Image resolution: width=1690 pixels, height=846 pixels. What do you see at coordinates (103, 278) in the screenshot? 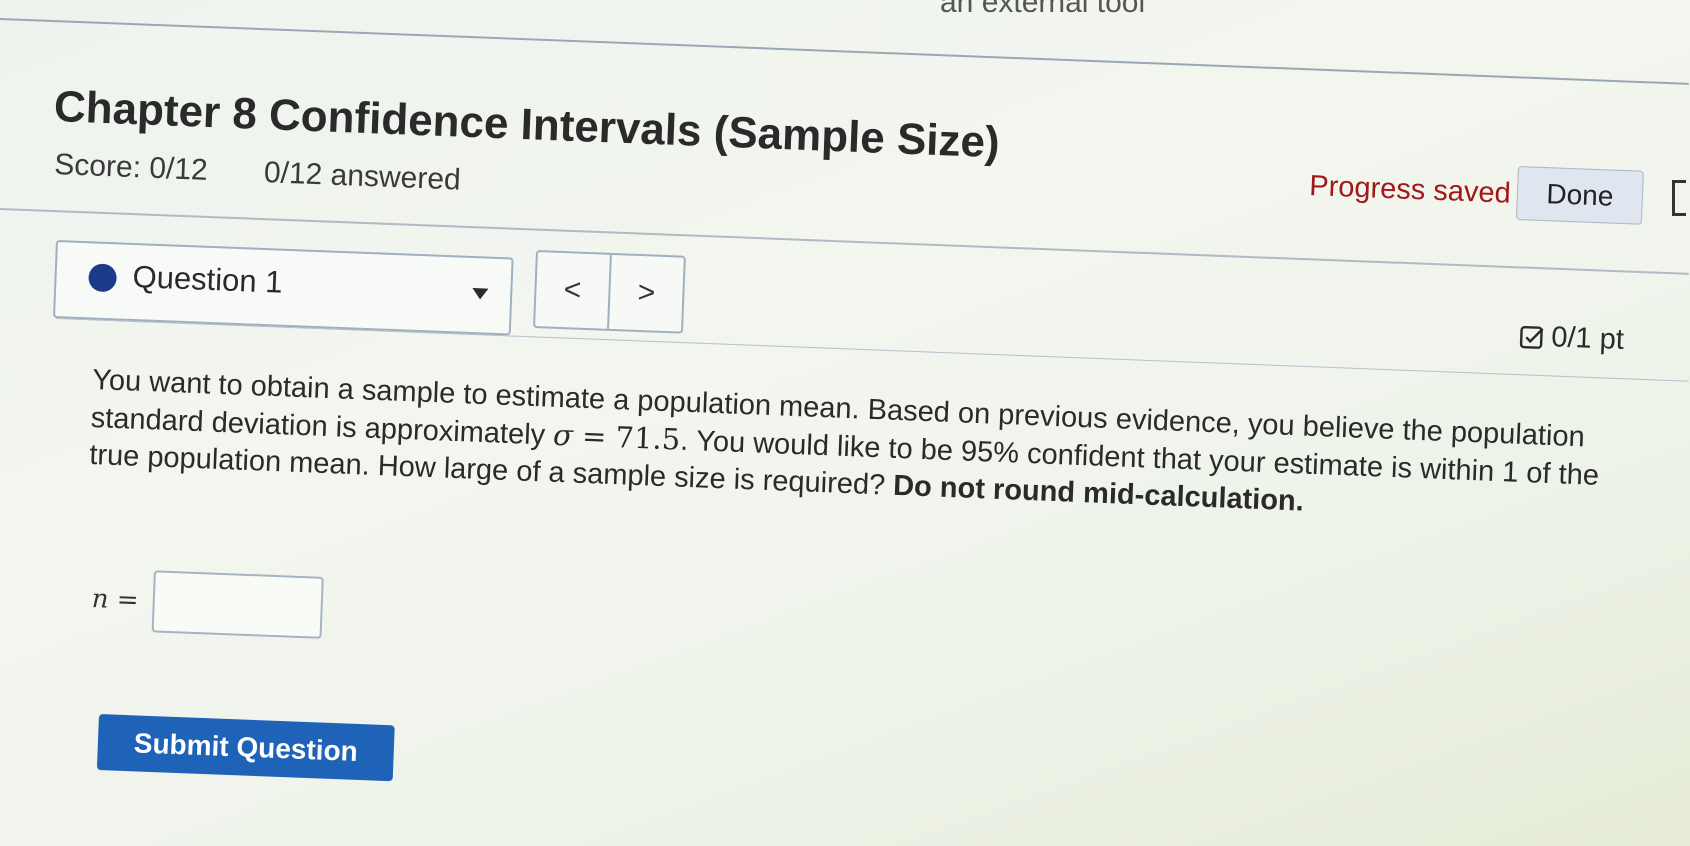
I see `question-status-icon` at bounding box center [103, 278].